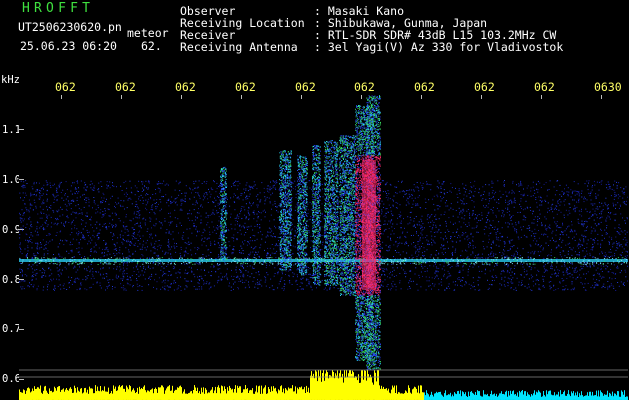 This screenshot has width=629, height=400. Describe the element at coordinates (439, 47) in the screenshot. I see `antenna-value: : 3el Yagi(V) Az 330 for Vladivostok` at that location.